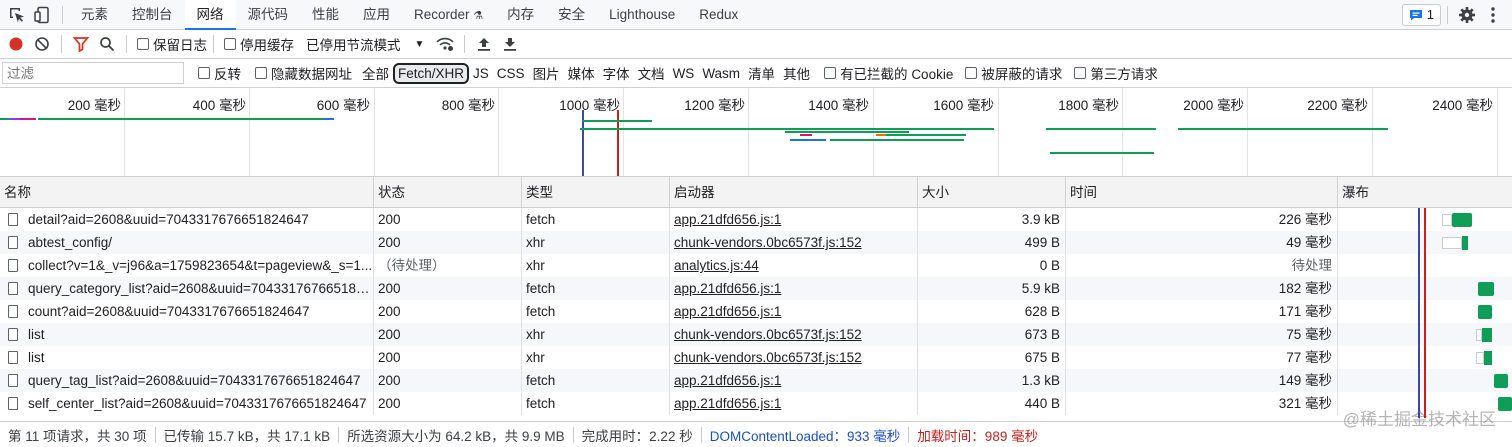 The width and height of the screenshot is (1512, 447). What do you see at coordinates (94, 15) in the screenshot?
I see `tab-elements: 元素` at bounding box center [94, 15].